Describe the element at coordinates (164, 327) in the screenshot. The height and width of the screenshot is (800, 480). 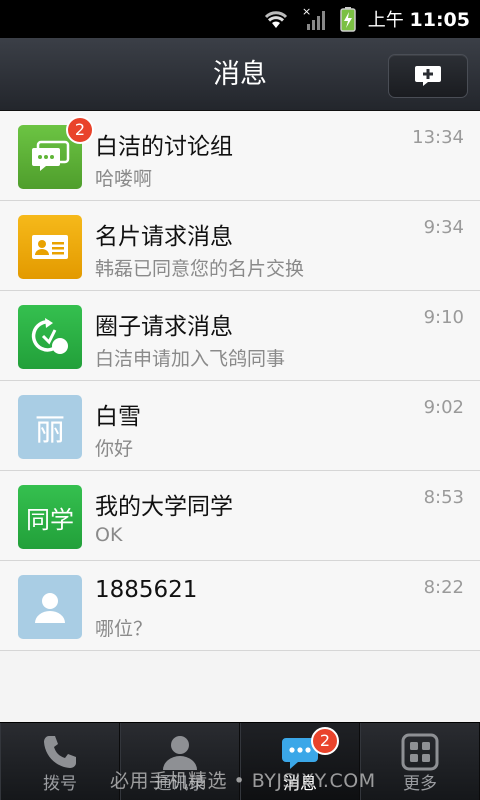
I see `conversation-name: 圈子请求消息` at that location.